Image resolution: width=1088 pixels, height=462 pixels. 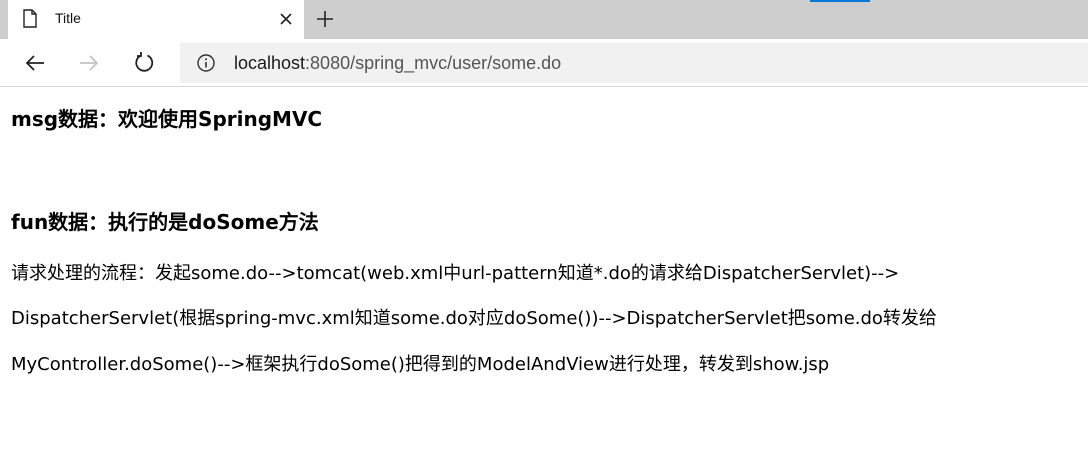 What do you see at coordinates (144, 63) in the screenshot?
I see `refresh-icon` at bounding box center [144, 63].